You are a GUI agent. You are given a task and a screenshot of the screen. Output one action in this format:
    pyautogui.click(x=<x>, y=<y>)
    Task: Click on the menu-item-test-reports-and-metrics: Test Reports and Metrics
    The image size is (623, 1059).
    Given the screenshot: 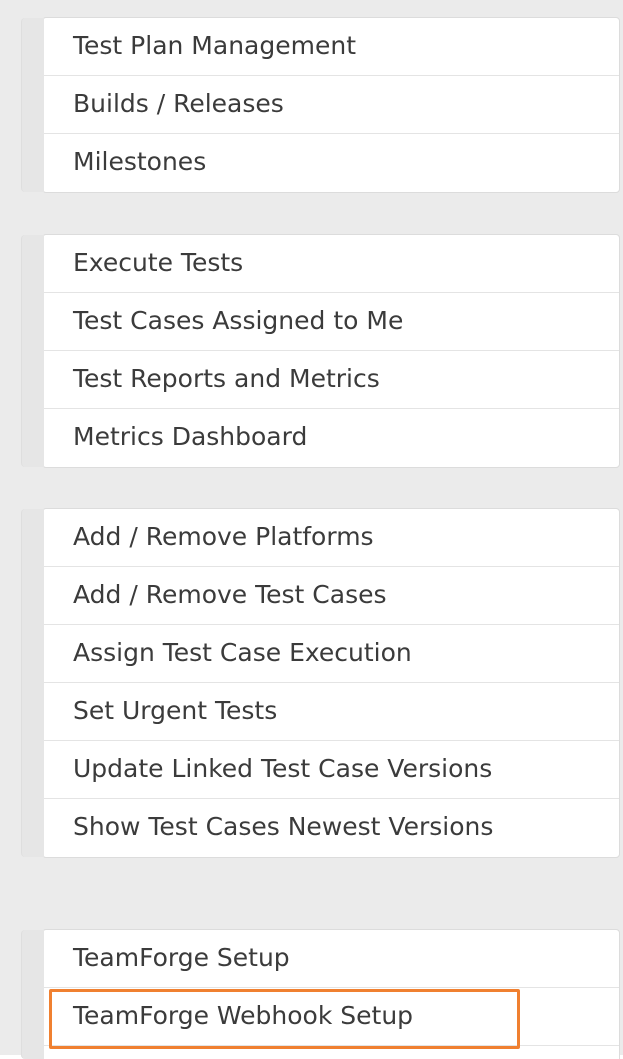 What is the action you would take?
    pyautogui.click(x=331, y=380)
    